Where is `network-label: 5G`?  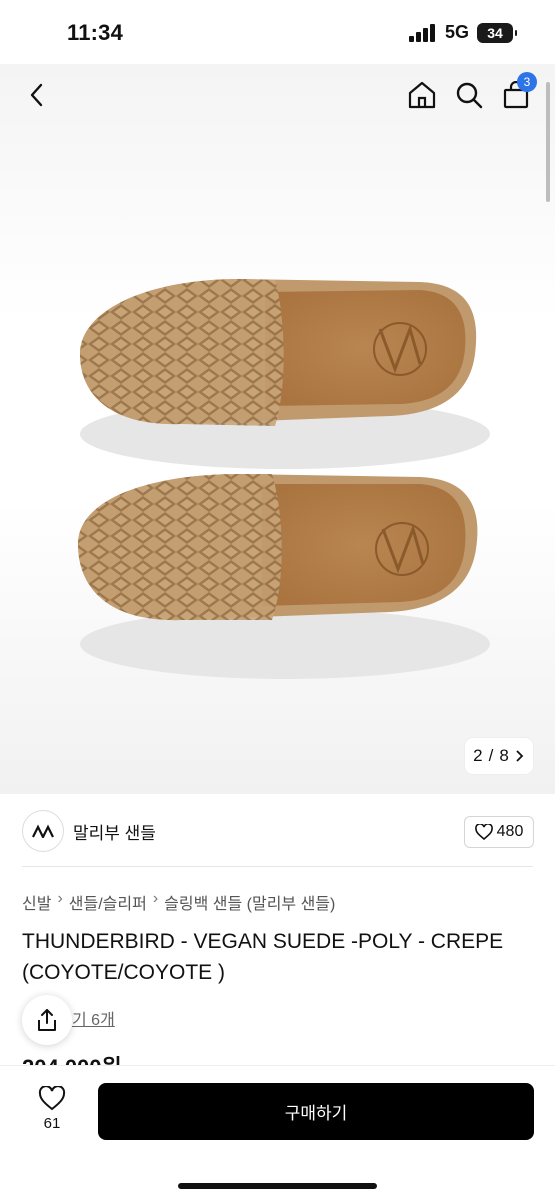
network-label: 5G is located at coordinates (456, 32).